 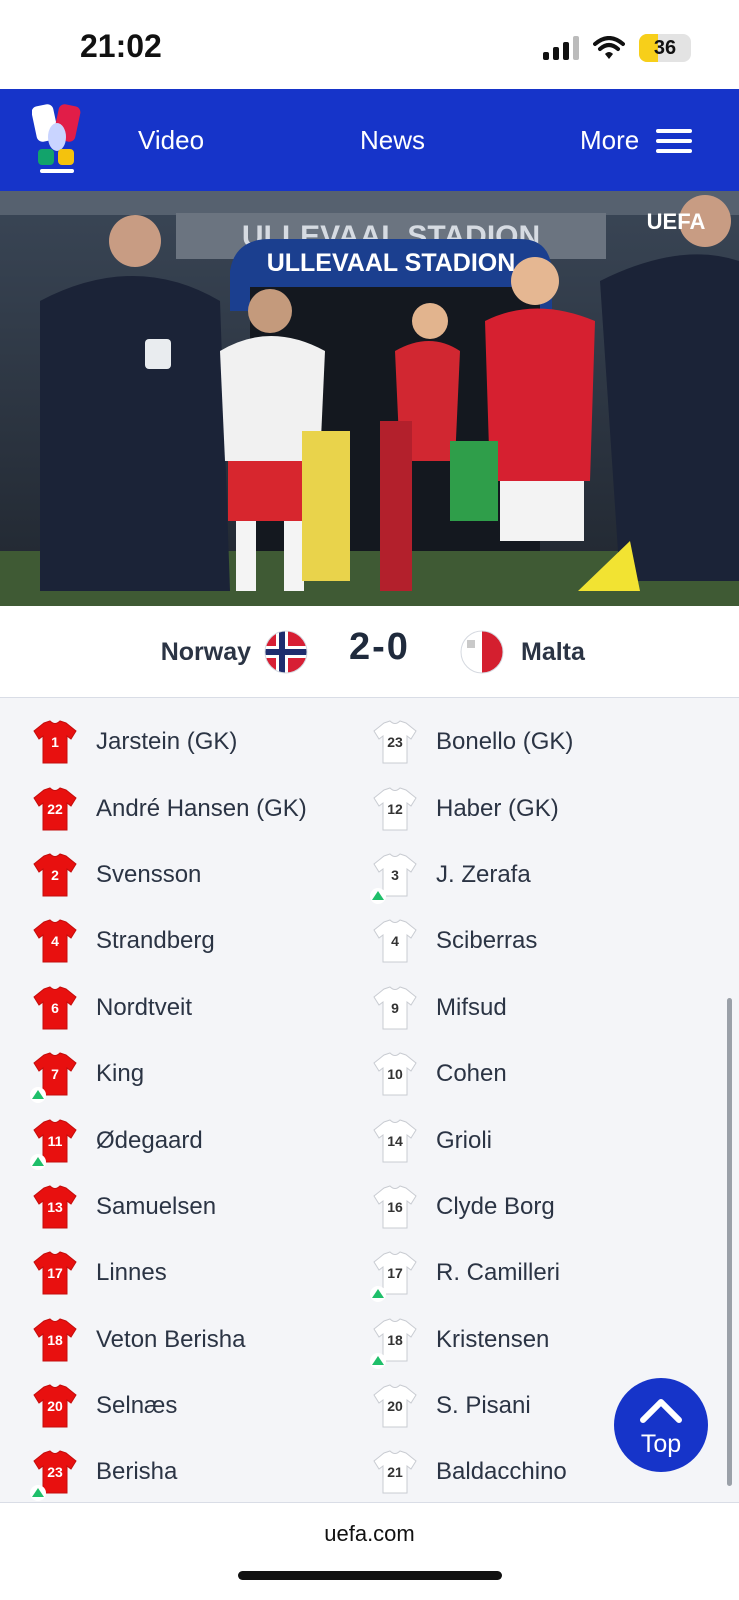 What do you see at coordinates (540, 1008) in the screenshot?
I see `away-player-row: 9 Mifsud` at bounding box center [540, 1008].